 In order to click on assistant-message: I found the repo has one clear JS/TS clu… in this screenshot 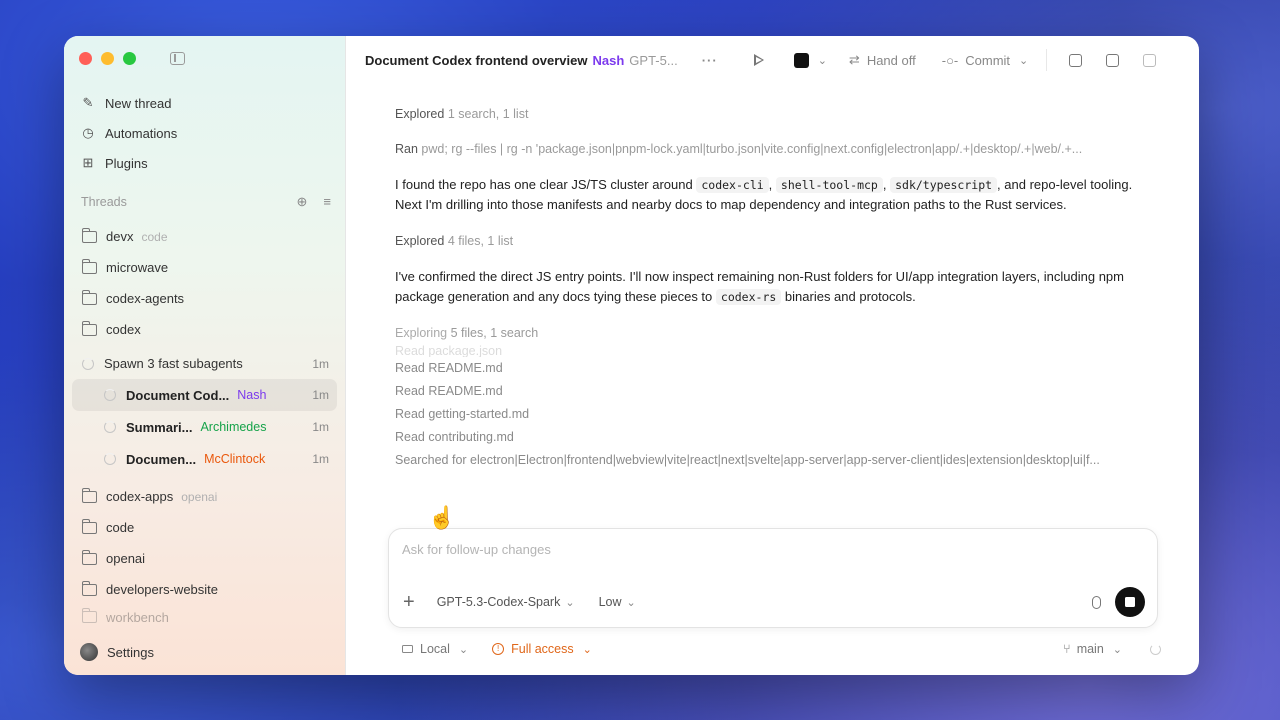, I will do `click(777, 195)`.